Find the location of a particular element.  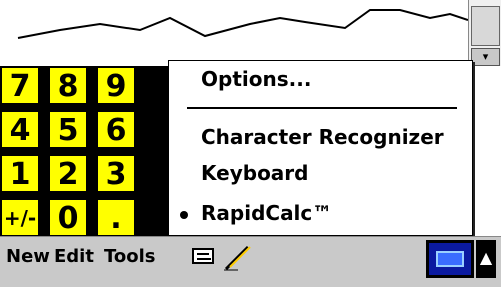

key-7: 7 is located at coordinates (20, 85).